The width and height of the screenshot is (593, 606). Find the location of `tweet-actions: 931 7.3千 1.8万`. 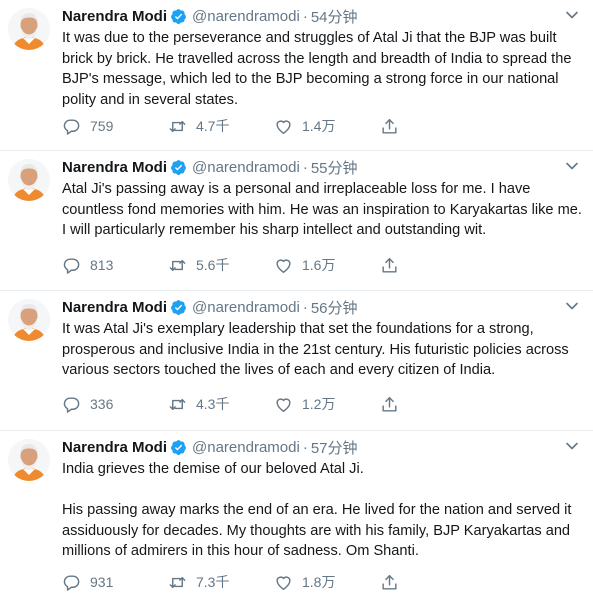

tweet-actions: 931 7.3千 1.8万 is located at coordinates (236, 582).